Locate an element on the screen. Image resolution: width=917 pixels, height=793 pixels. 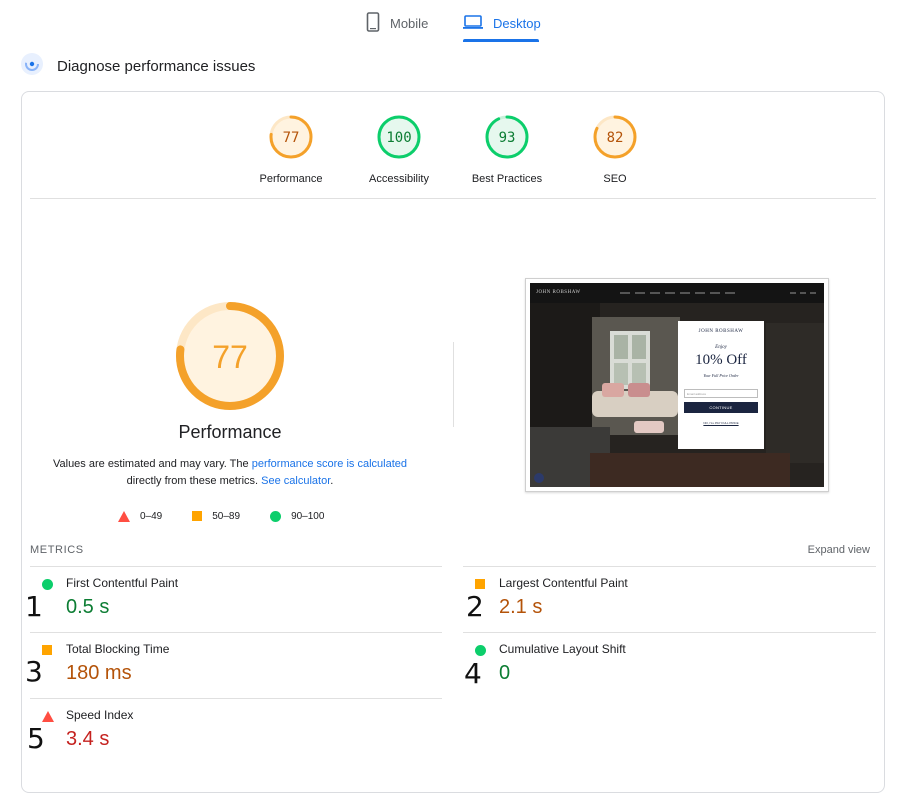
diagnose-header: Diagnose performance issues is located at coordinates (138, 66).